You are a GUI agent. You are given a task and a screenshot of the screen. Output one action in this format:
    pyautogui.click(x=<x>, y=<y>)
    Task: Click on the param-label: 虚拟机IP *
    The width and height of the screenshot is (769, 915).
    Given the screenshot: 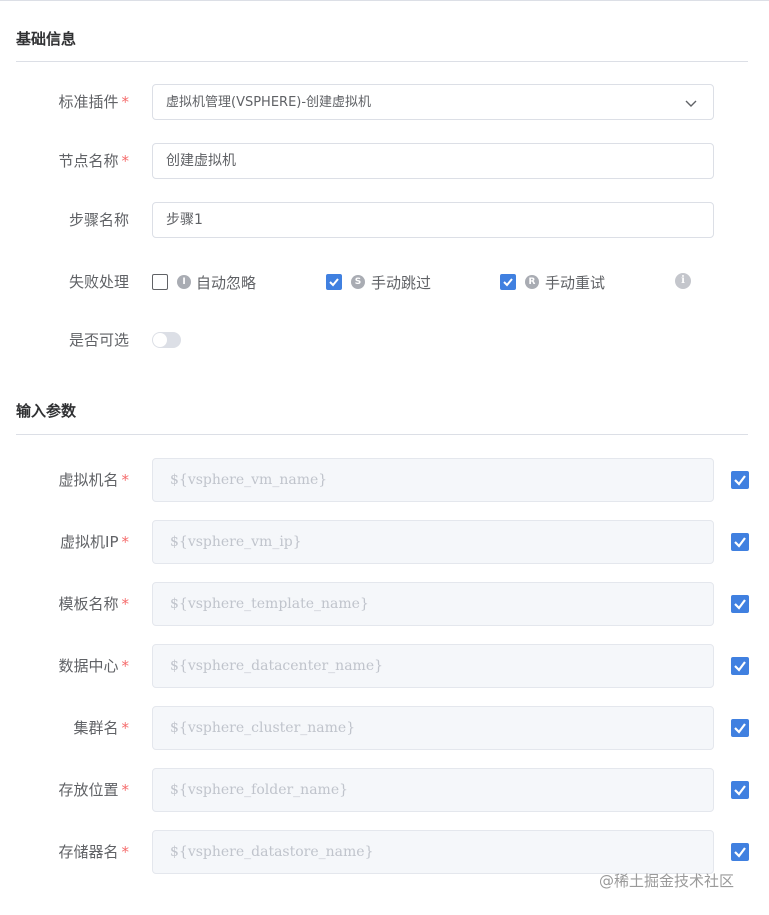 What is the action you would take?
    pyautogui.click(x=94, y=542)
    